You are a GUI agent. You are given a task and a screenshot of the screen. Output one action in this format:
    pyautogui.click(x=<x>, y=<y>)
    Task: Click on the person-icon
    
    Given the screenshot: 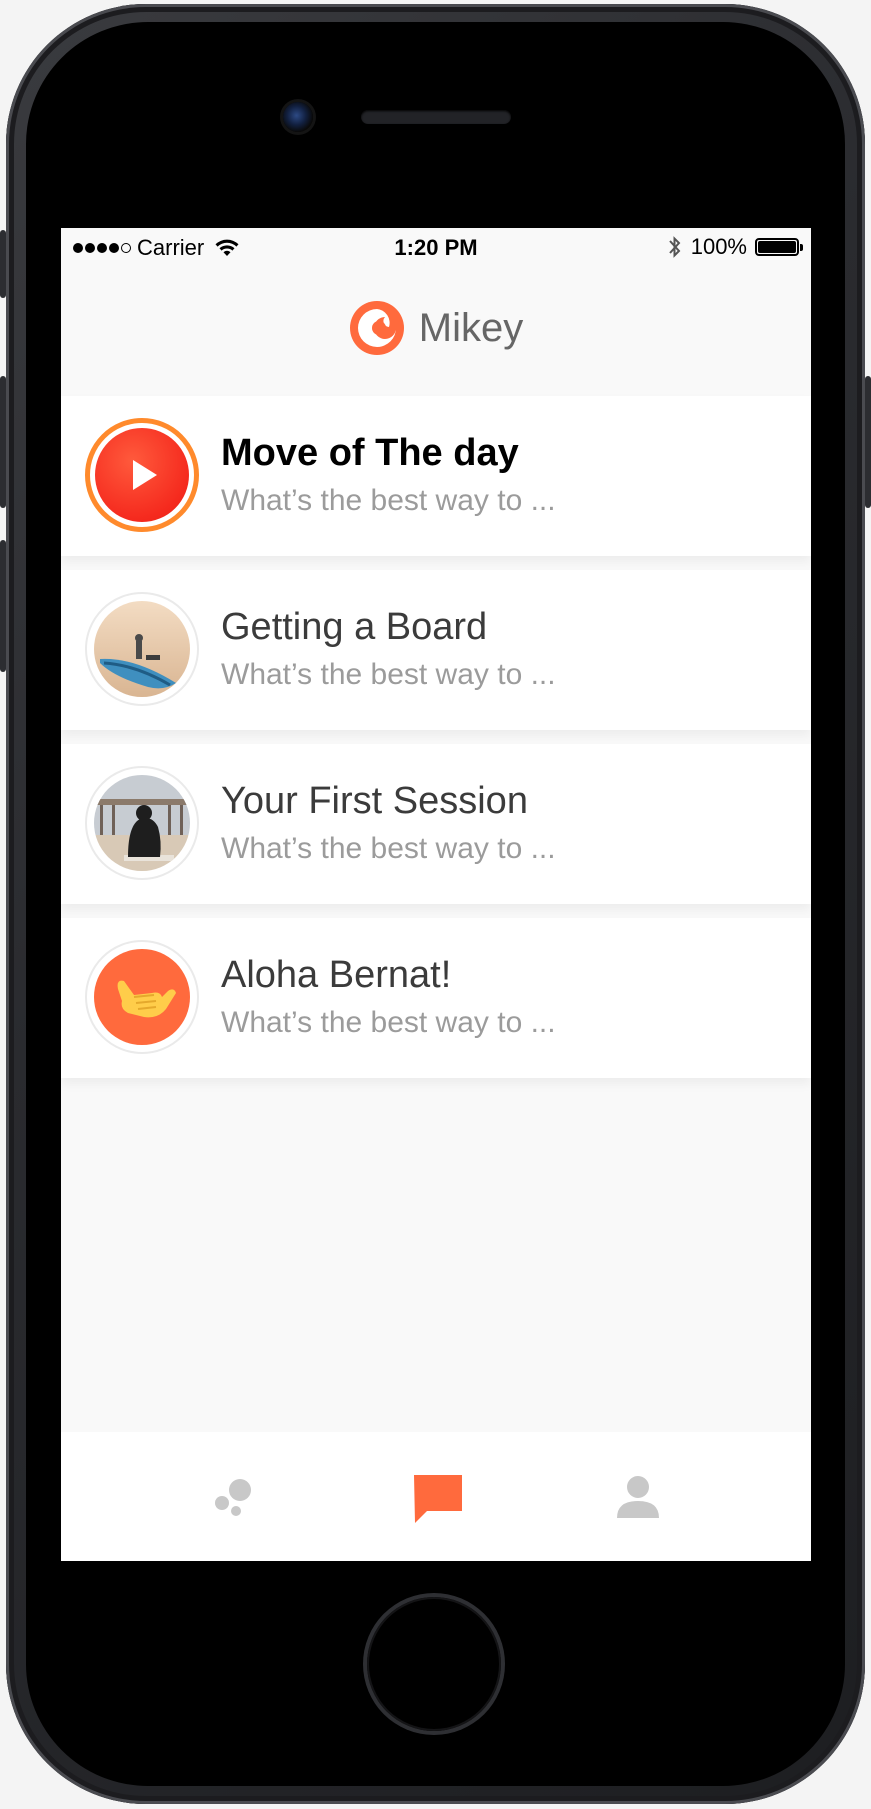 What is the action you would take?
    pyautogui.click(x=638, y=1497)
    